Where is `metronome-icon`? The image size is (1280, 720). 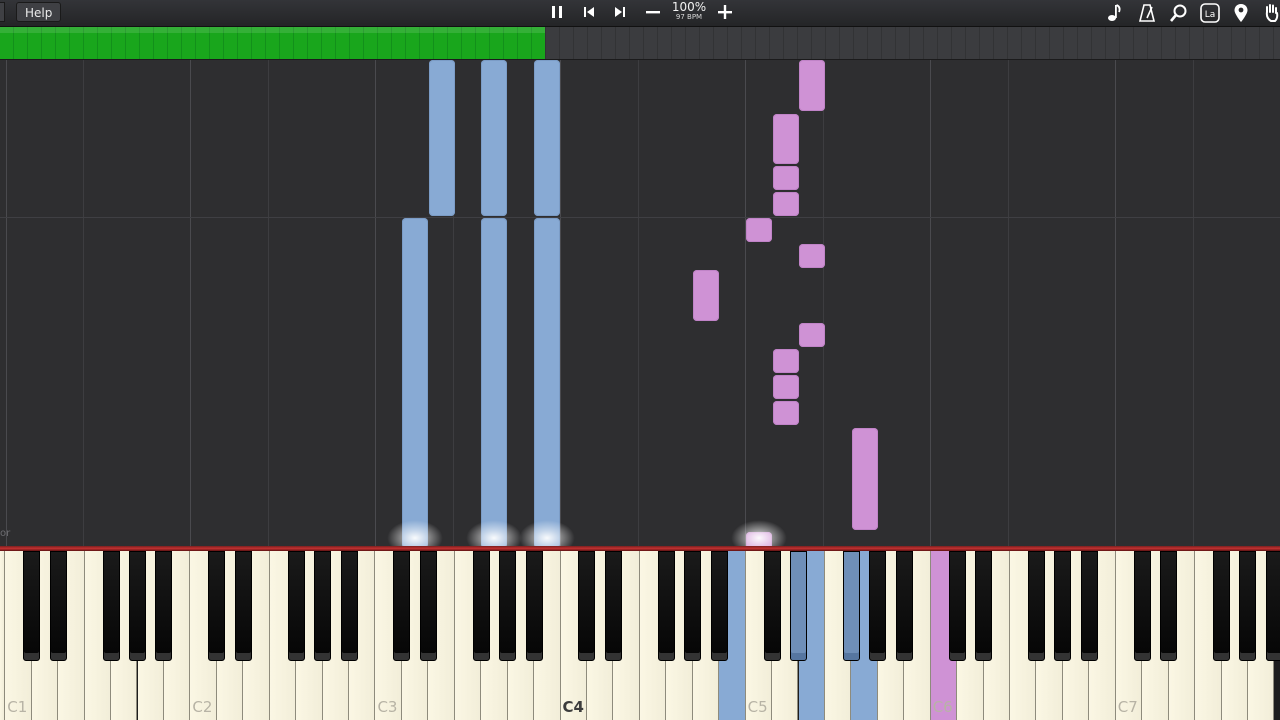 metronome-icon is located at coordinates (1147, 12).